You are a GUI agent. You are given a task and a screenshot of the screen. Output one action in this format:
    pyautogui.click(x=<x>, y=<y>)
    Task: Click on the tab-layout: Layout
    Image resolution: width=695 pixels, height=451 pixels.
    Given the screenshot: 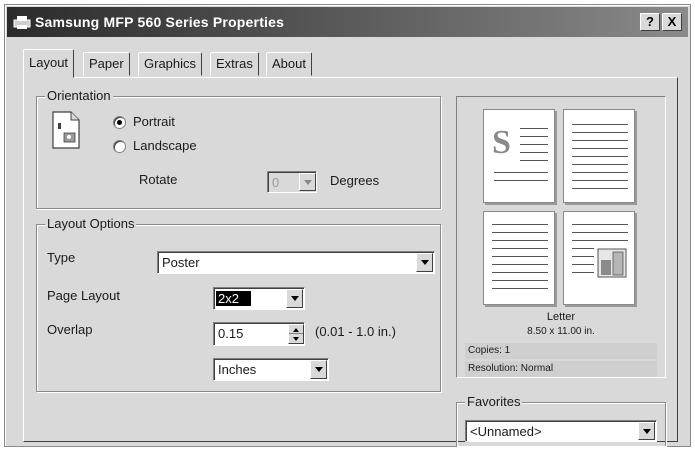 What is the action you would take?
    pyautogui.click(x=49, y=63)
    